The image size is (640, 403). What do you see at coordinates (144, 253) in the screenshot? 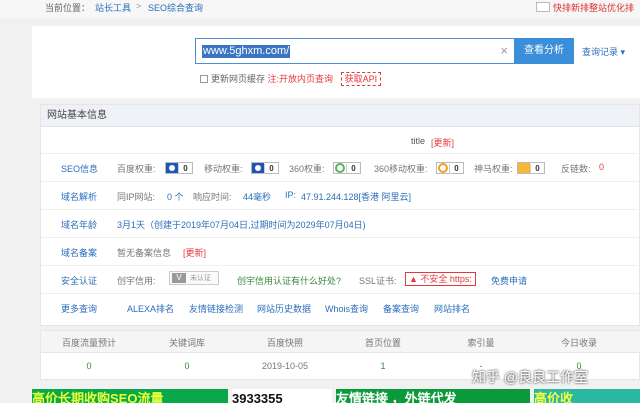
I see `domain-icp-value: 暂无备案信息` at bounding box center [144, 253].